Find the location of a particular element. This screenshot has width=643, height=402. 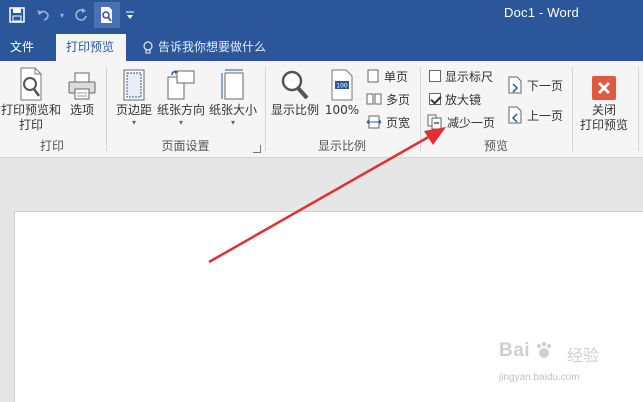

previous-page-button: 上一页 is located at coordinates (535, 115).